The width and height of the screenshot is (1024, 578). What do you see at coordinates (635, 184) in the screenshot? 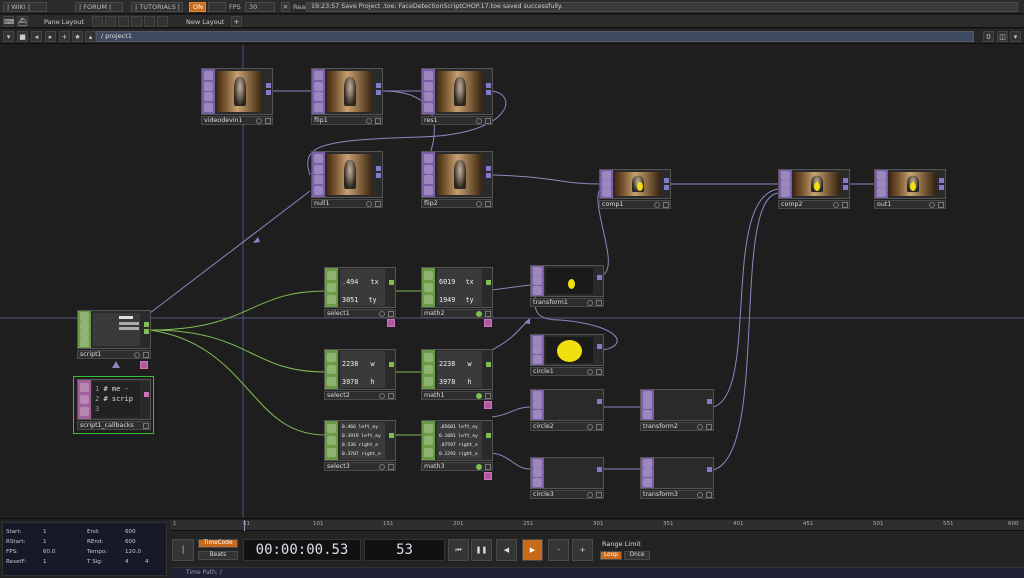
I see `comp1-node` at bounding box center [635, 184].